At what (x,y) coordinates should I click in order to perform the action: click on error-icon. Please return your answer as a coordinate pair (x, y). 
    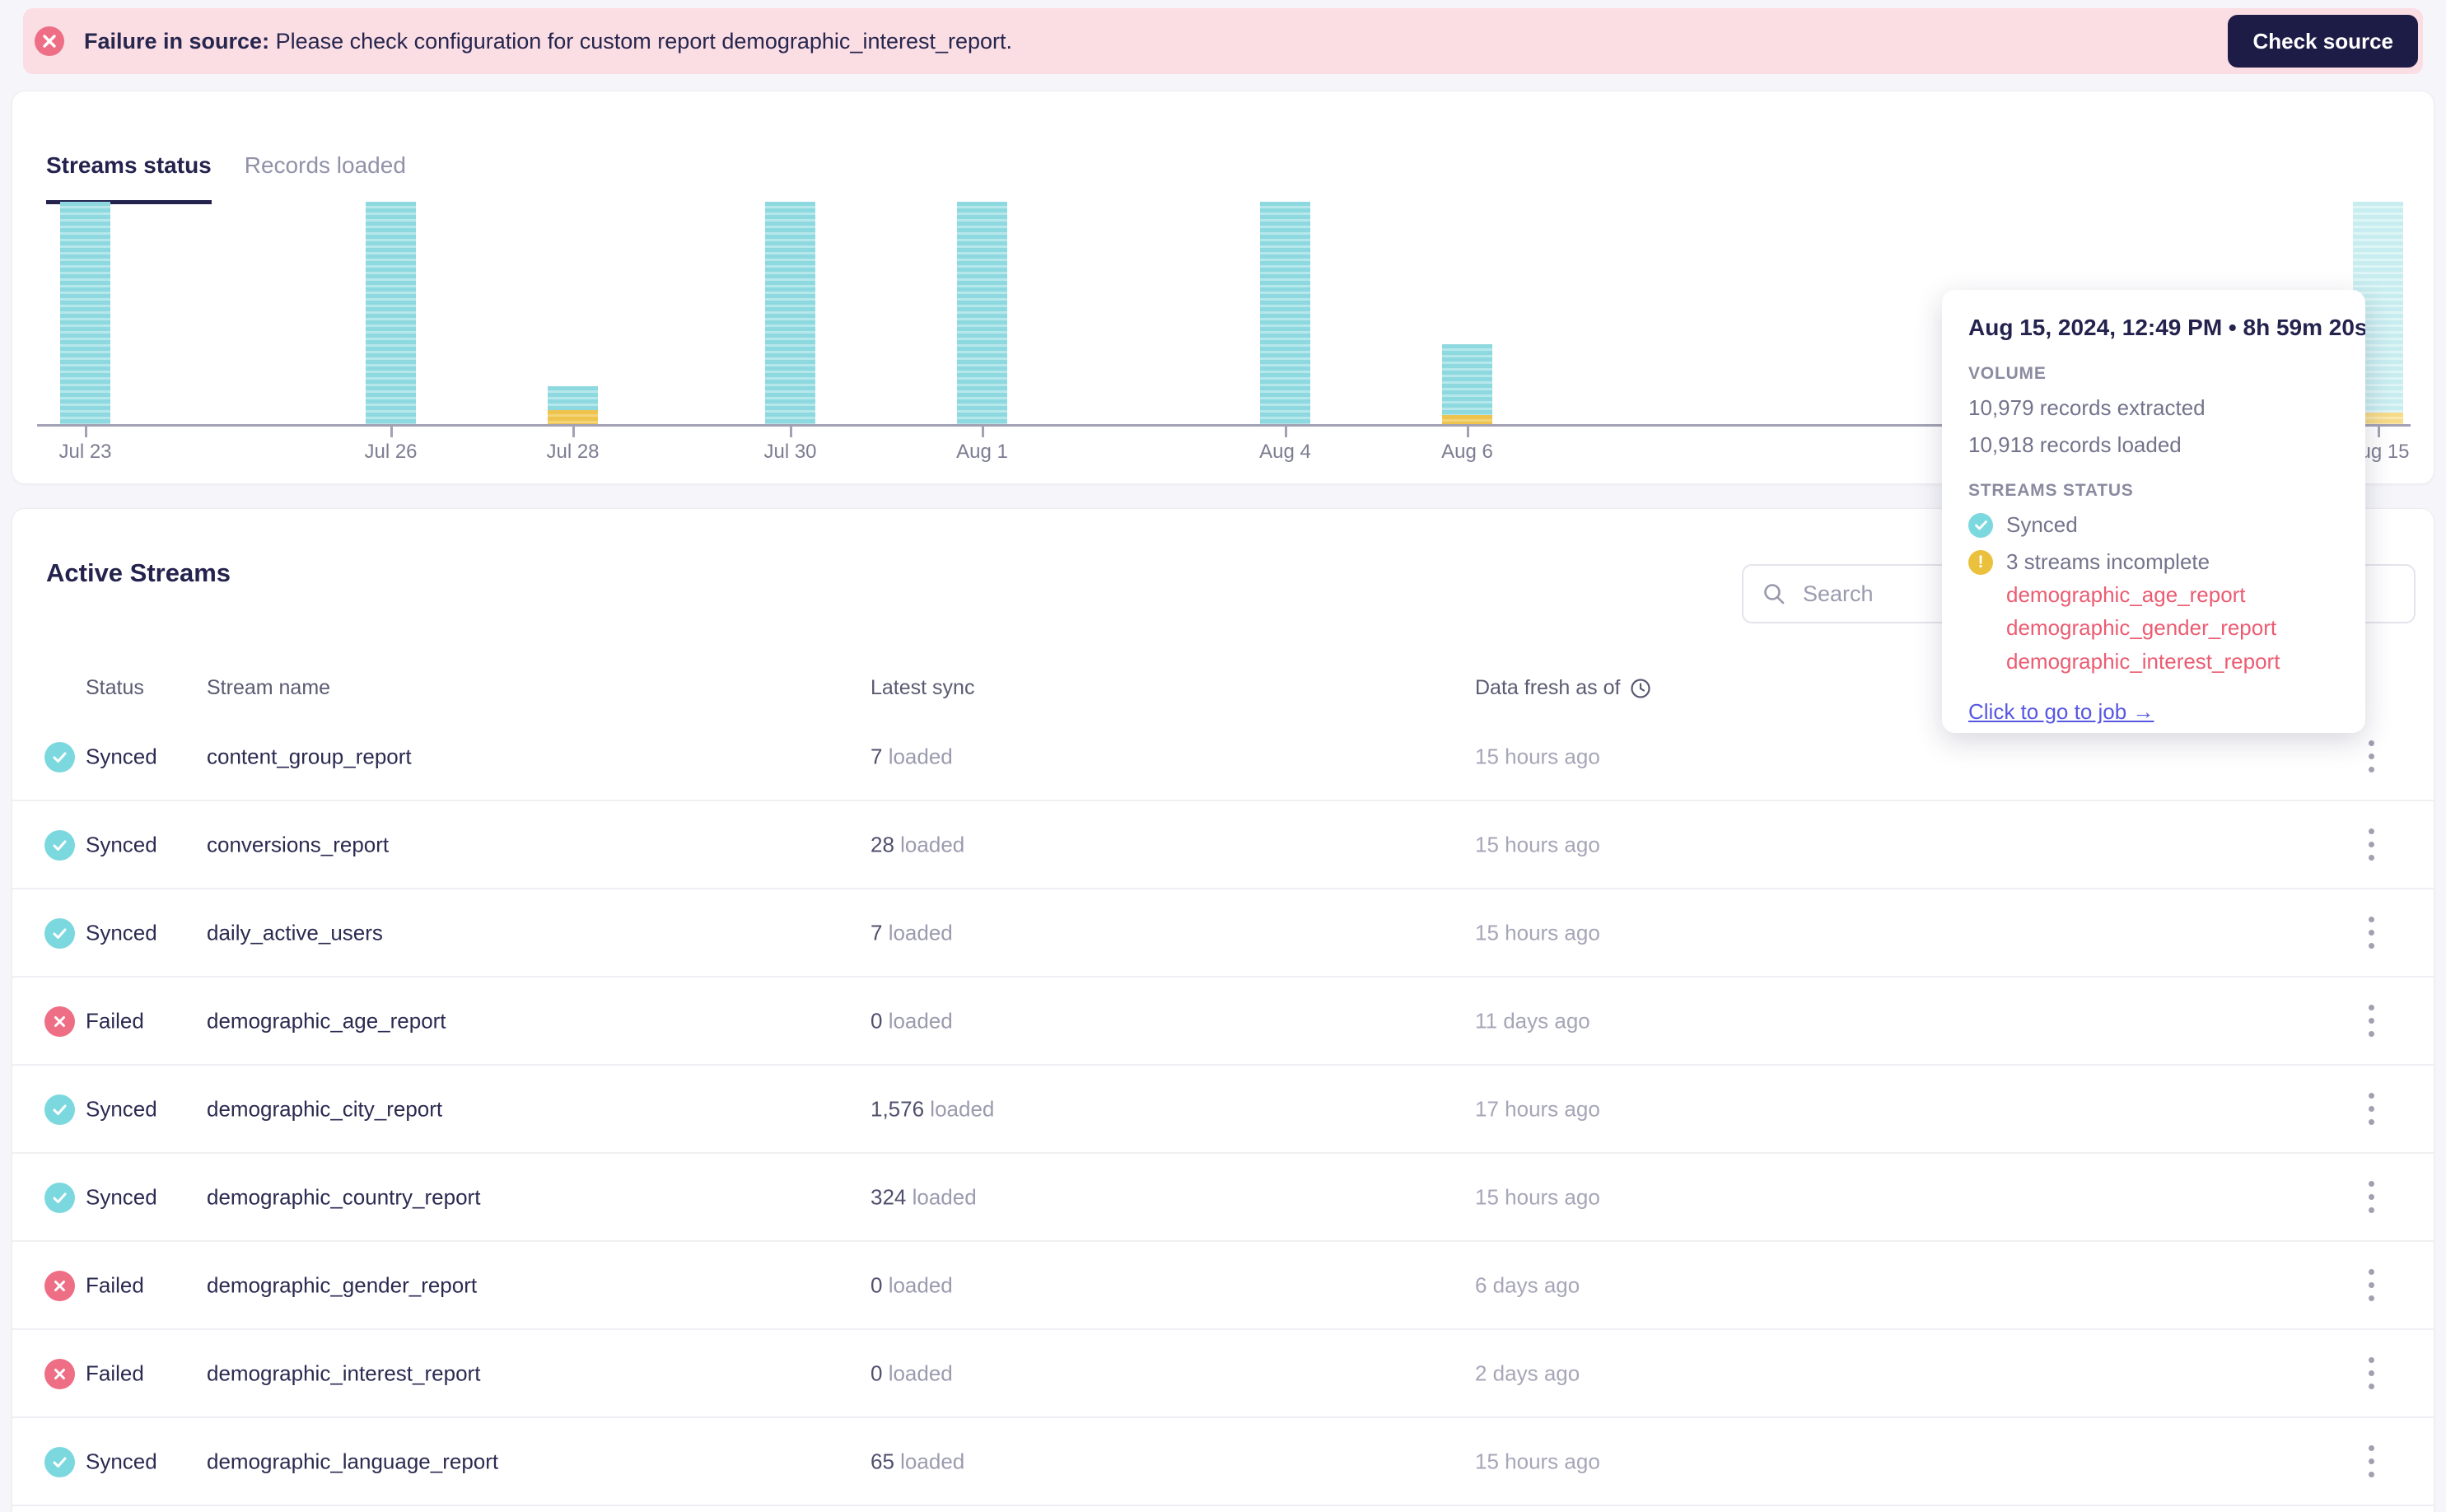
    Looking at the image, I should click on (49, 41).